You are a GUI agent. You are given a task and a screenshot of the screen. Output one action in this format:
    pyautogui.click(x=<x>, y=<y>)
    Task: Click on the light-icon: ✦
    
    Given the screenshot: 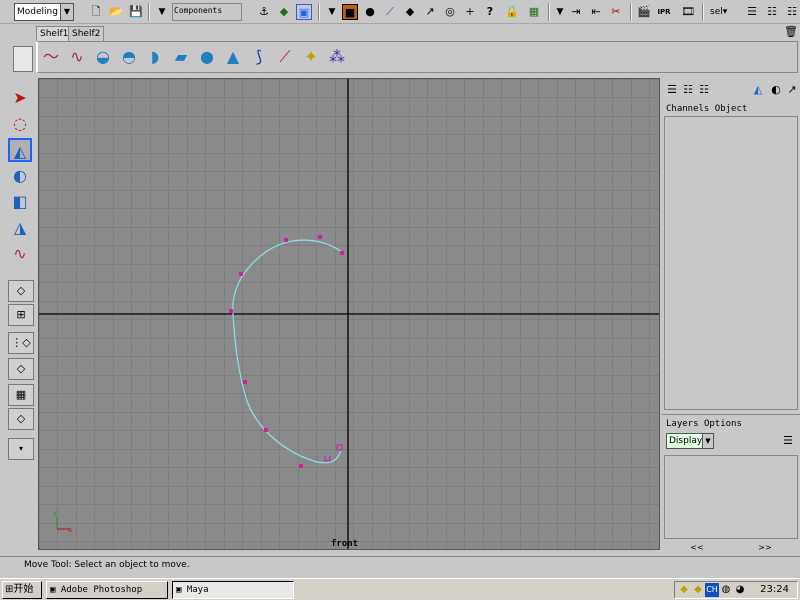 What is the action you would take?
    pyautogui.click(x=311, y=57)
    